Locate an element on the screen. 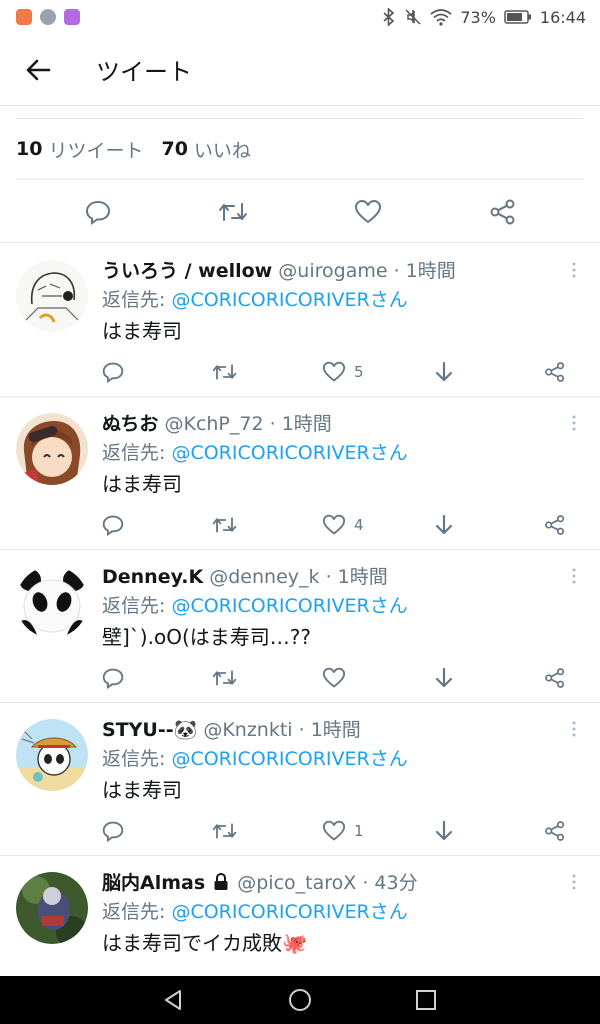 This screenshot has height=1024, width=600. square-recents-icon is located at coordinates (426, 1000).